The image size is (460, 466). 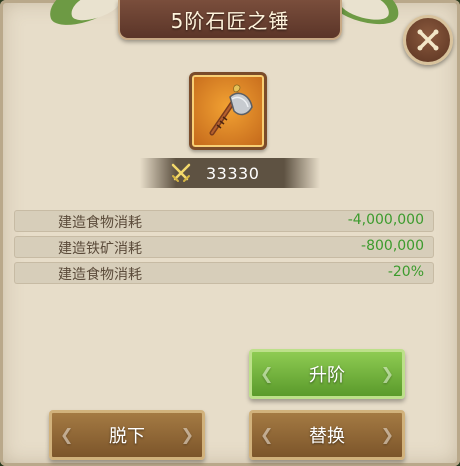 I want to click on replace-button-label: 替换, so click(x=327, y=436).